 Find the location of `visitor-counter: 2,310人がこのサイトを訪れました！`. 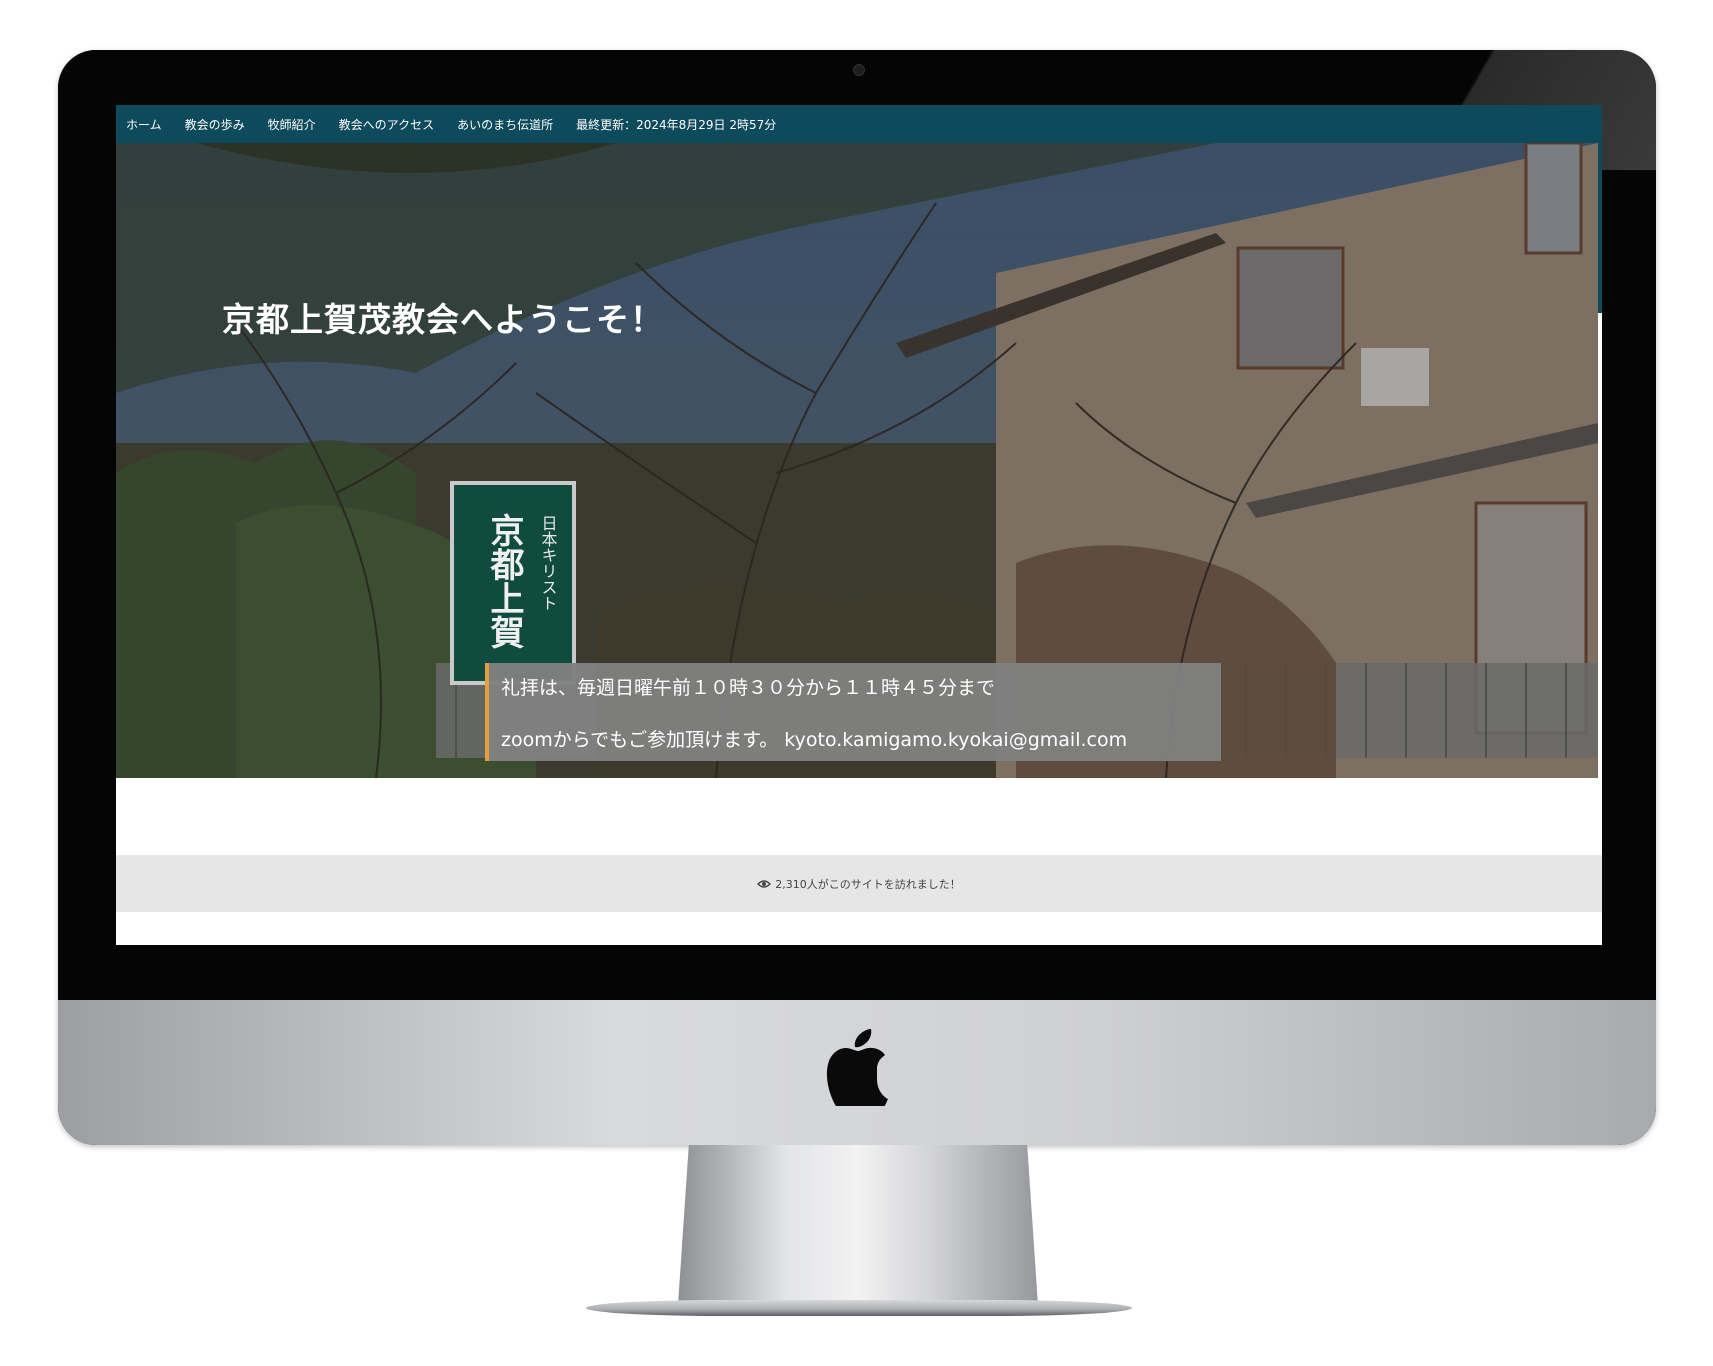

visitor-counter: 2,310人がこのサイトを訪れました！ is located at coordinates (859, 884).